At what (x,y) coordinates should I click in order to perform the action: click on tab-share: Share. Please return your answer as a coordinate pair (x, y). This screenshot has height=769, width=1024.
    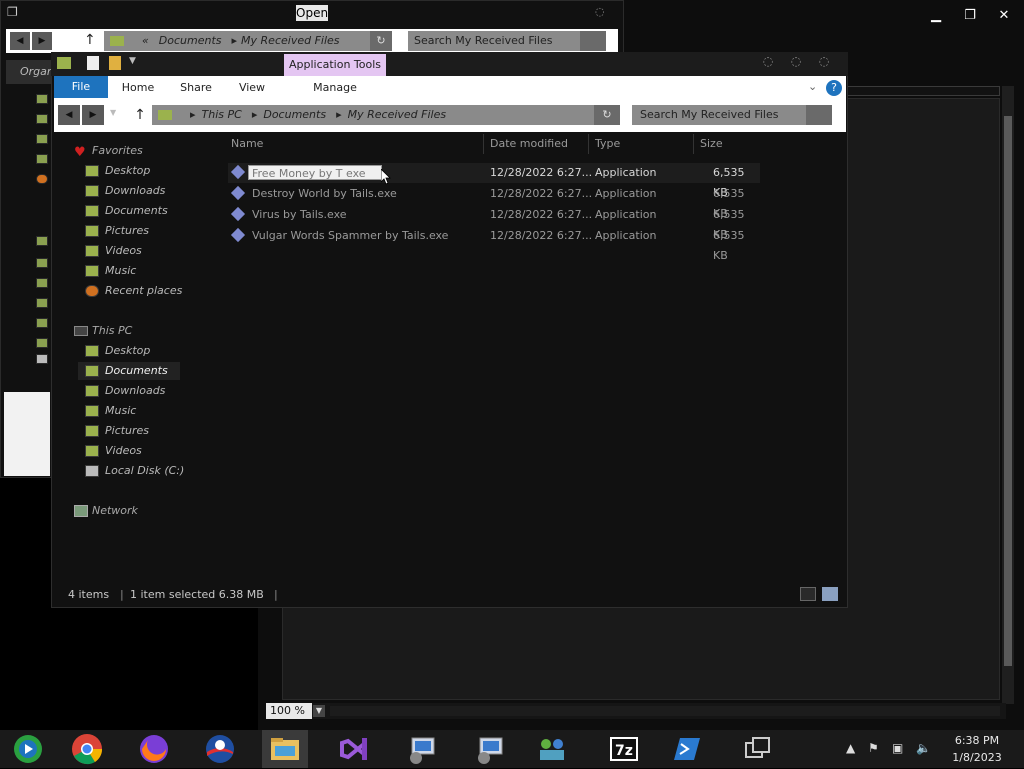
    Looking at the image, I should click on (196, 87).